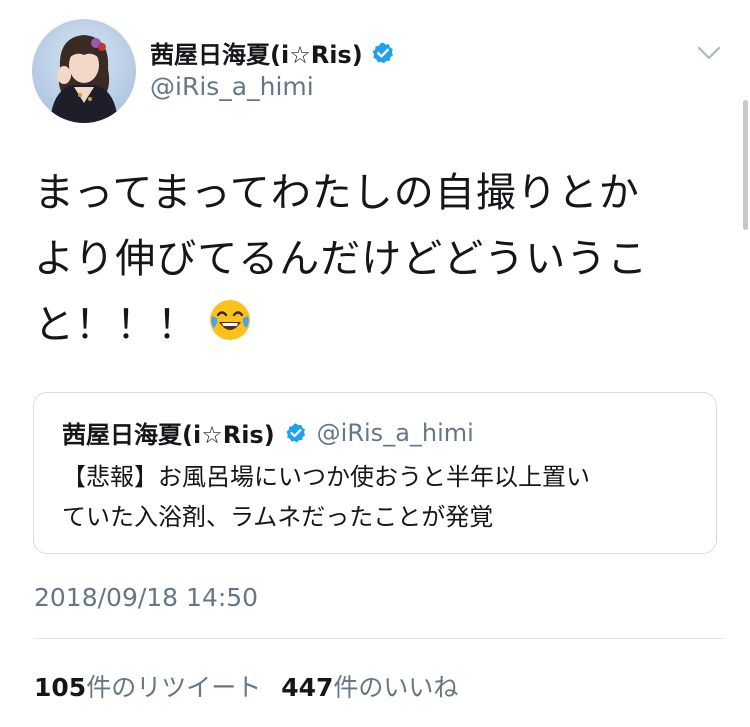 Image resolution: width=750 pixels, height=727 pixels. I want to click on avatar, so click(84, 71).